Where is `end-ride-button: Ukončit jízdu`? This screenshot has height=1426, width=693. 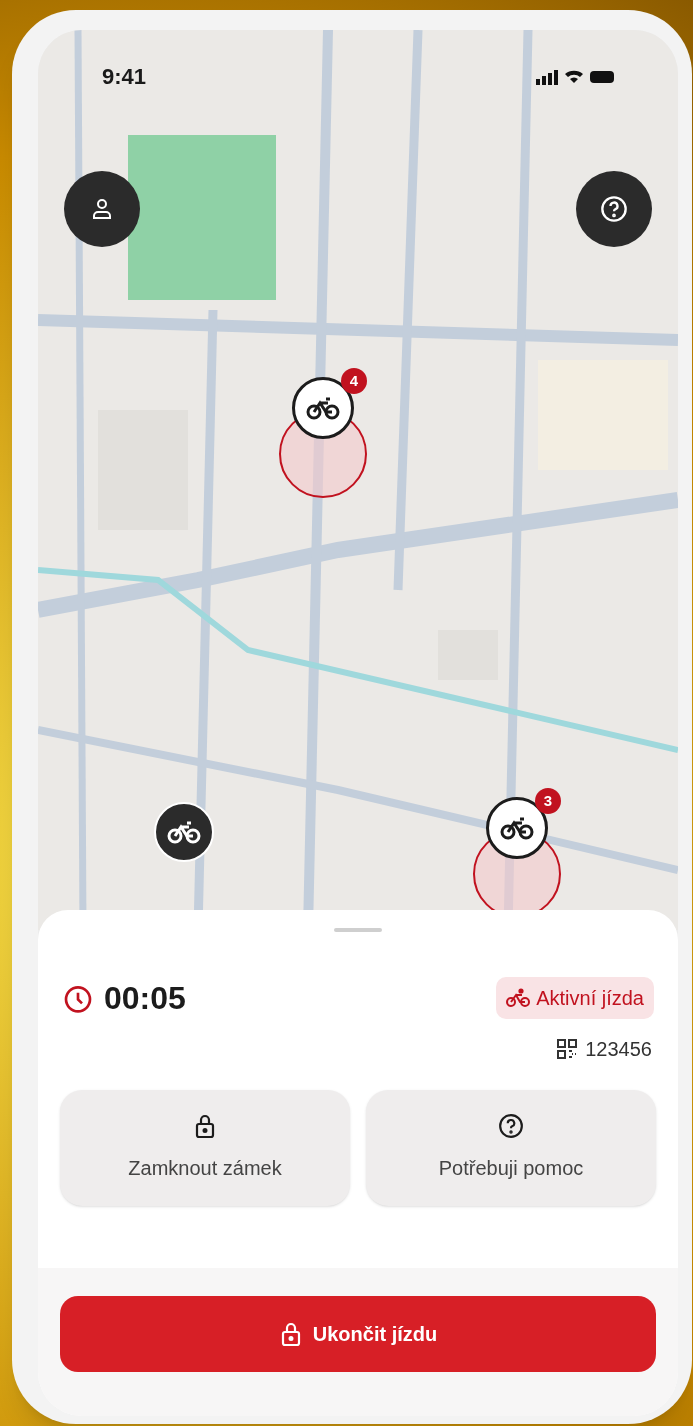 end-ride-button: Ukončit jízdu is located at coordinates (358, 1334).